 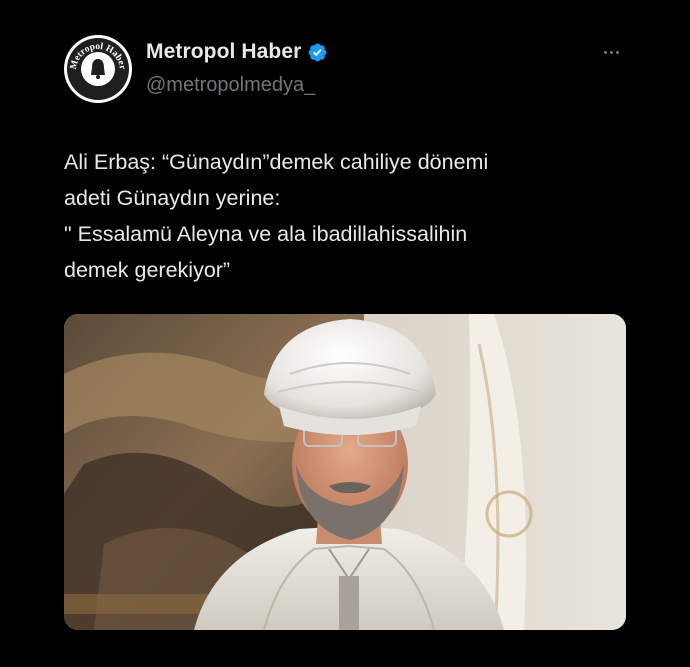 I want to click on tweet-text-line: adeti Günaydın yerine:, so click(x=172, y=198).